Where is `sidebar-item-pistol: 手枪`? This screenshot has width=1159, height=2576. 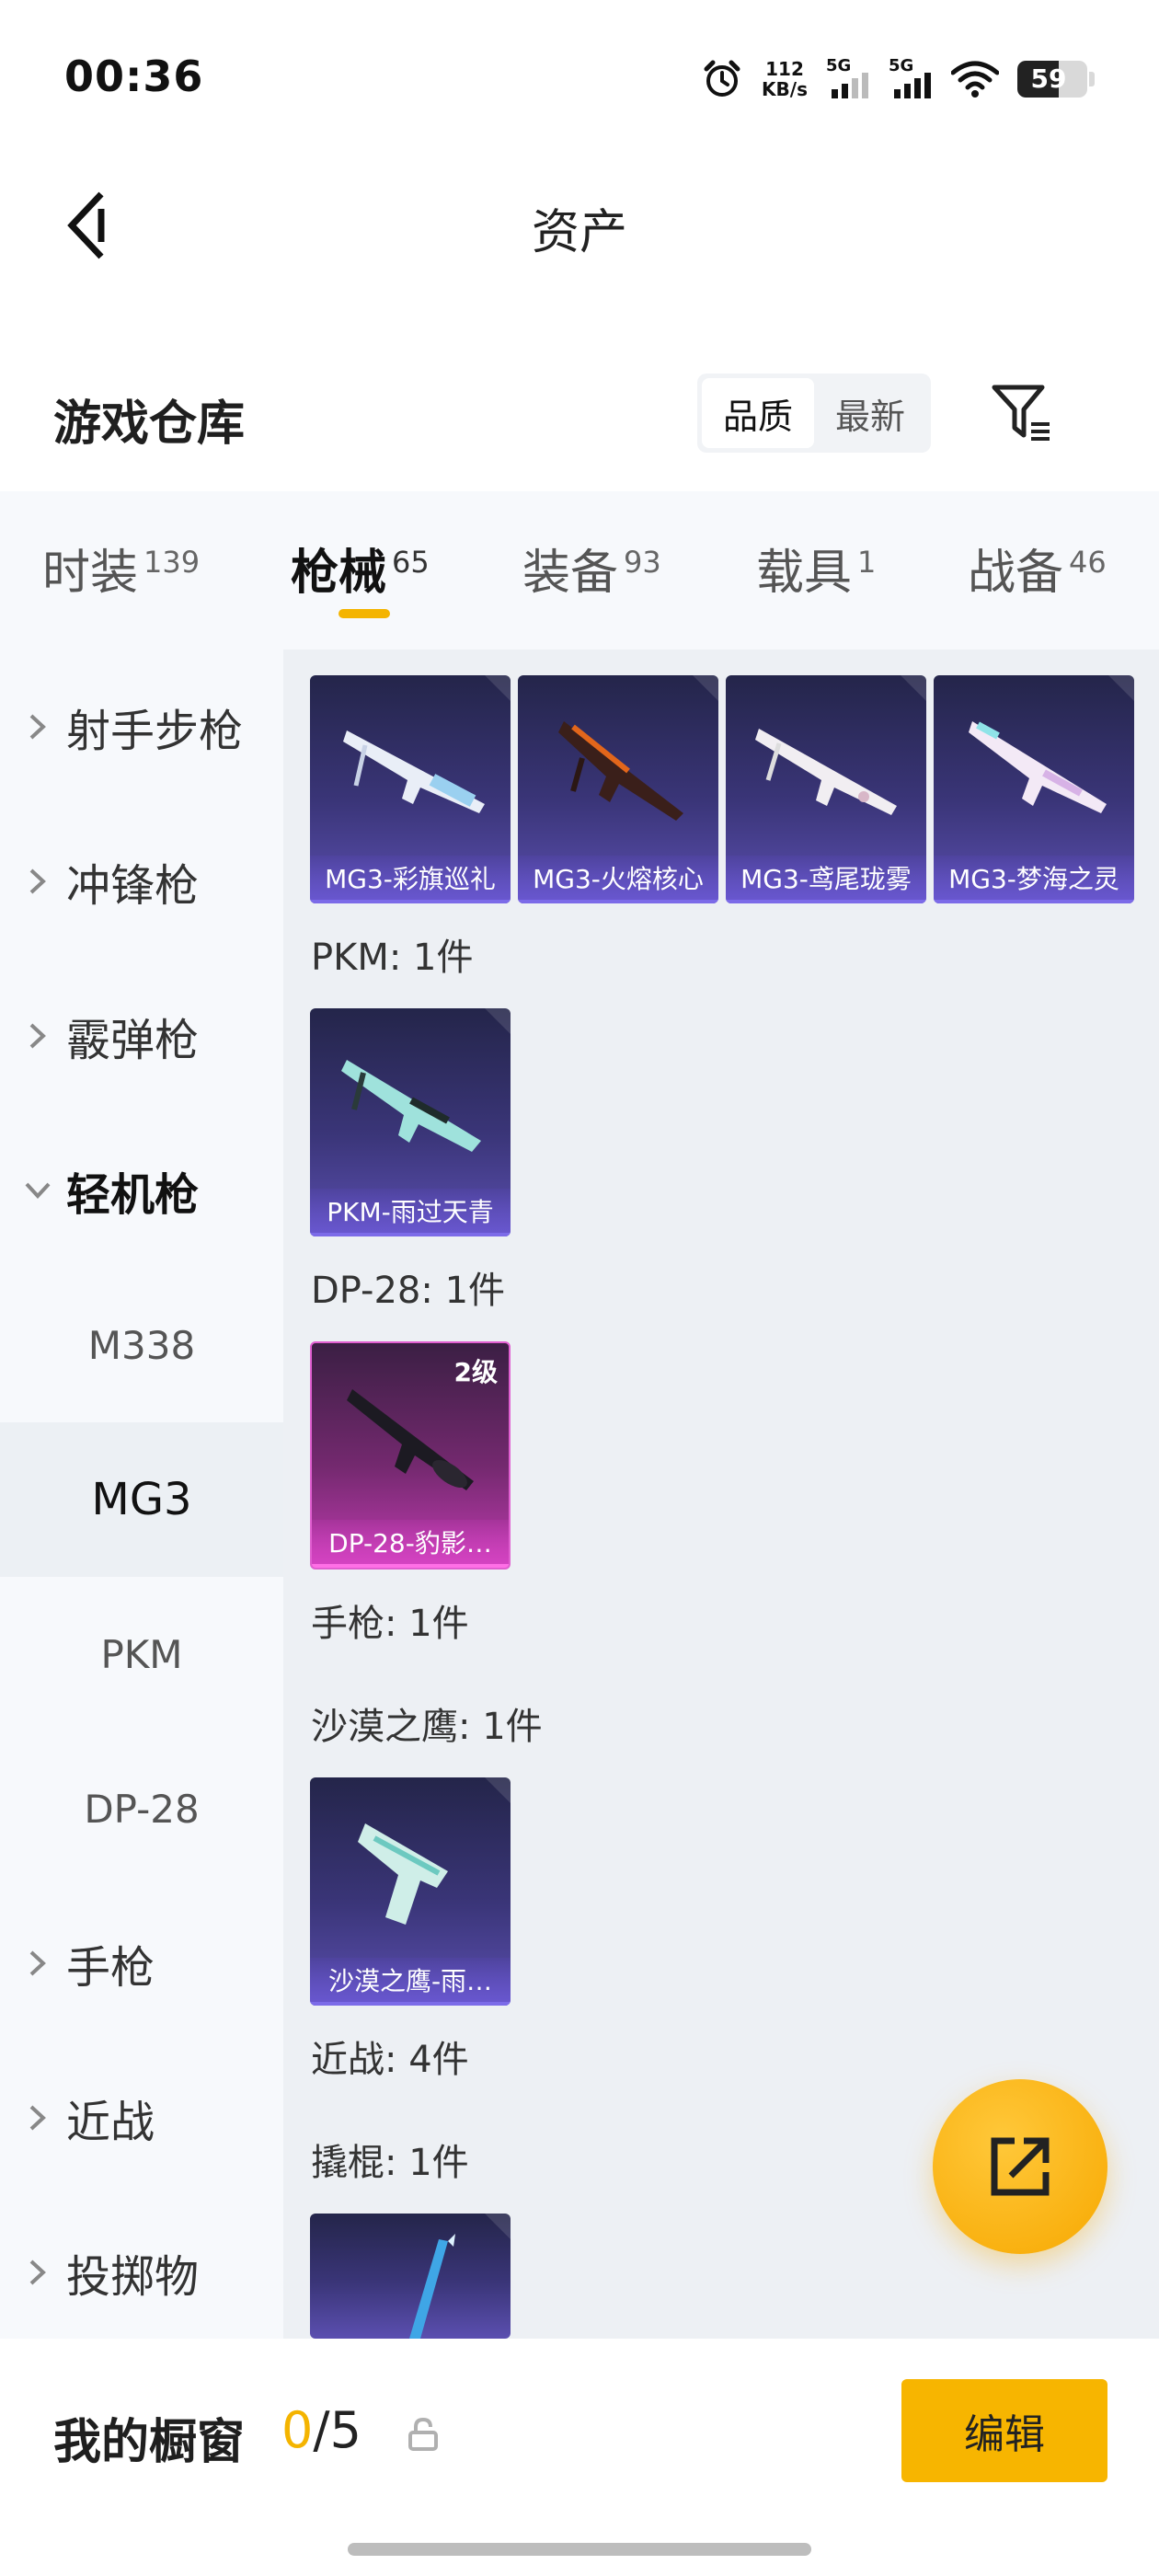
sidebar-item-pistol: 手枪 is located at coordinates (141, 1963).